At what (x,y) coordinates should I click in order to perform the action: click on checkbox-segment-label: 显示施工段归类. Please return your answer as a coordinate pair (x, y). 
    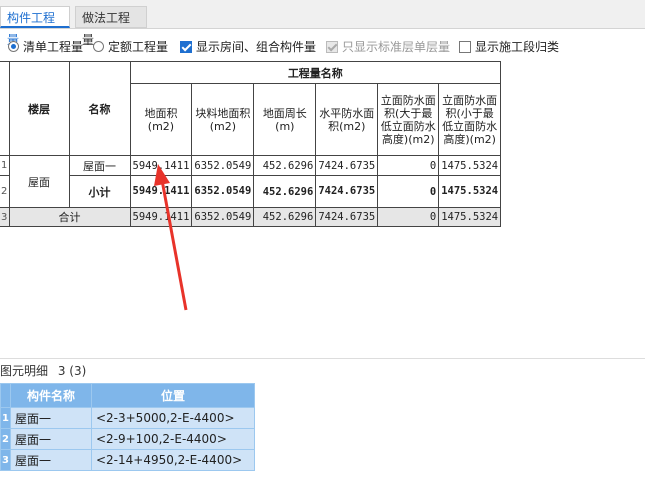
    Looking at the image, I should click on (517, 47).